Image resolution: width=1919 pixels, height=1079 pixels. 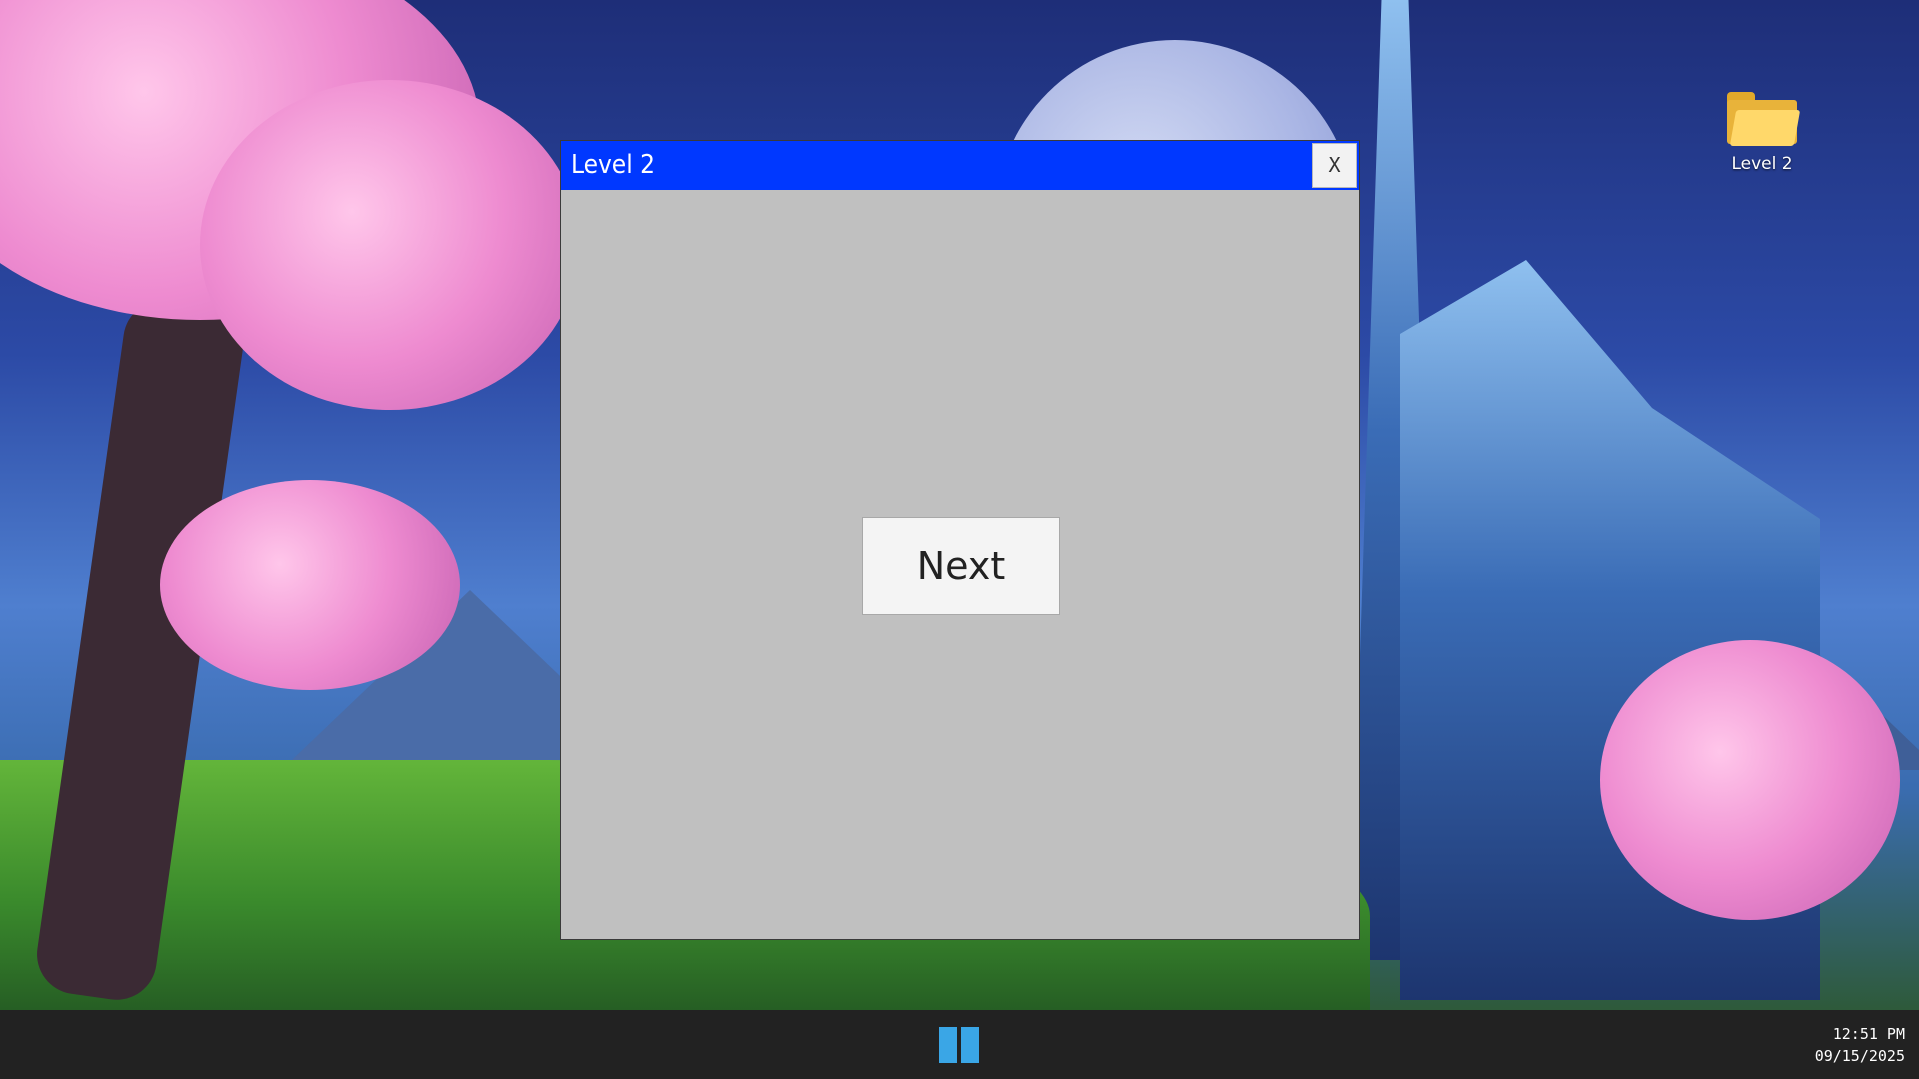 I want to click on desktop-icon-level-2: Level 2, so click(x=1762, y=133).